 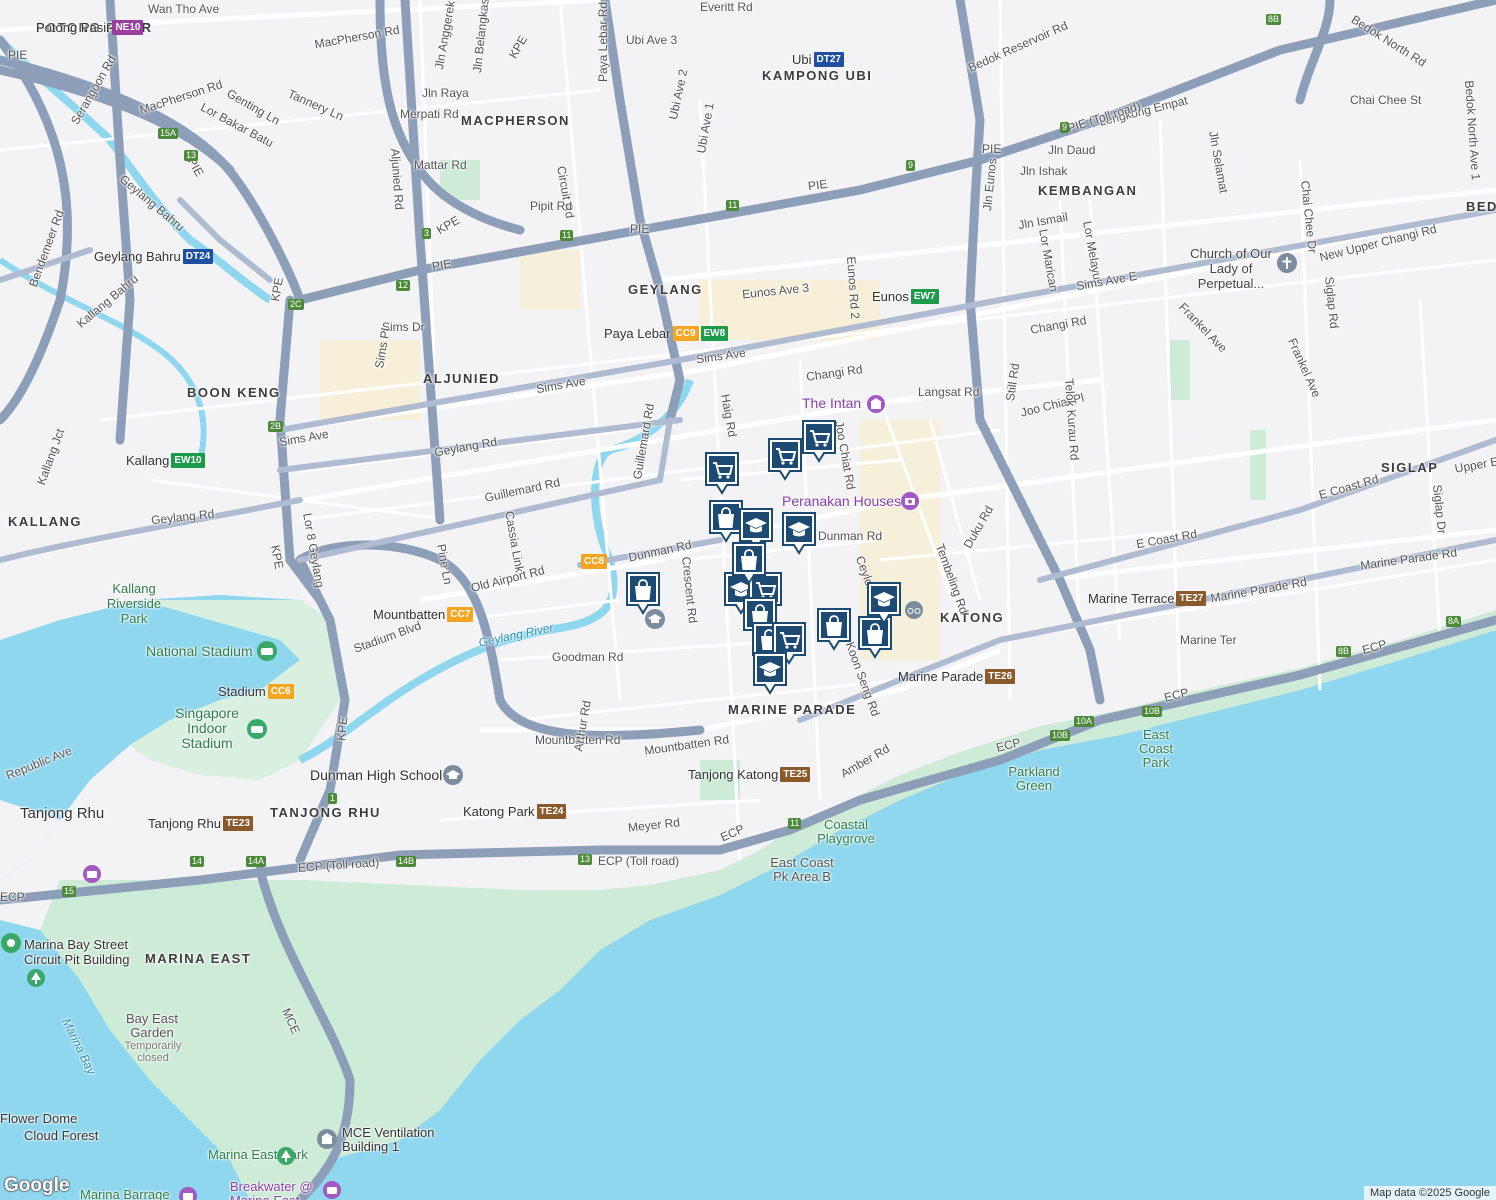 I want to click on mrt-code-badge: CC8, so click(x=594, y=561).